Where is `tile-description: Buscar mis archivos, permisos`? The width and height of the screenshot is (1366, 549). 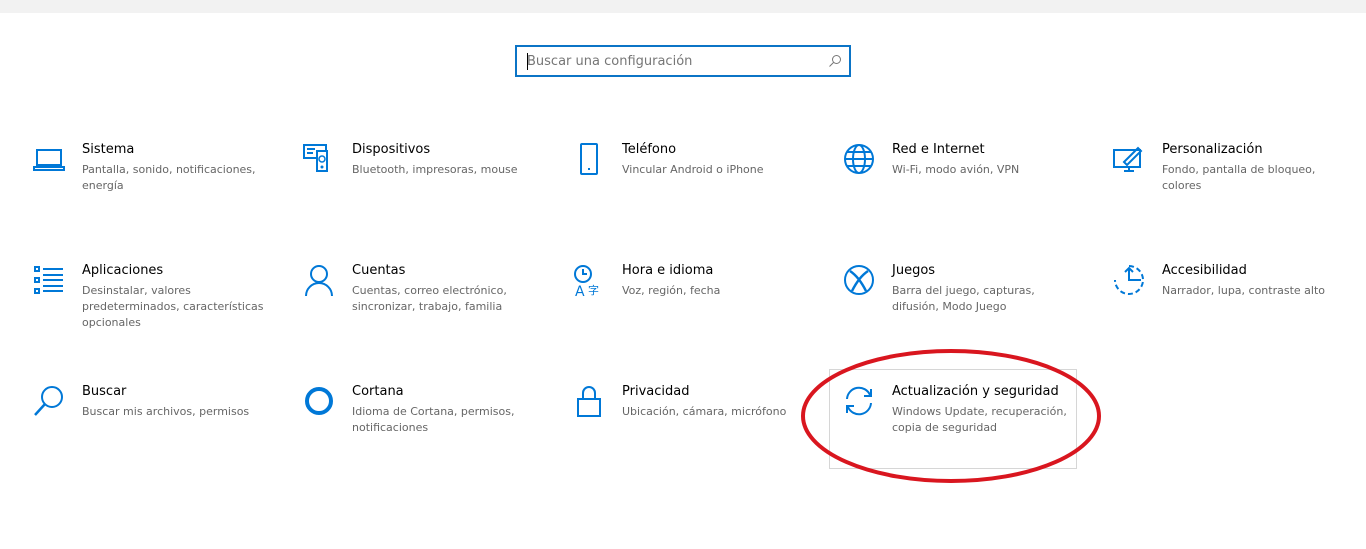 tile-description: Buscar mis archivos, permisos is located at coordinates (166, 411).